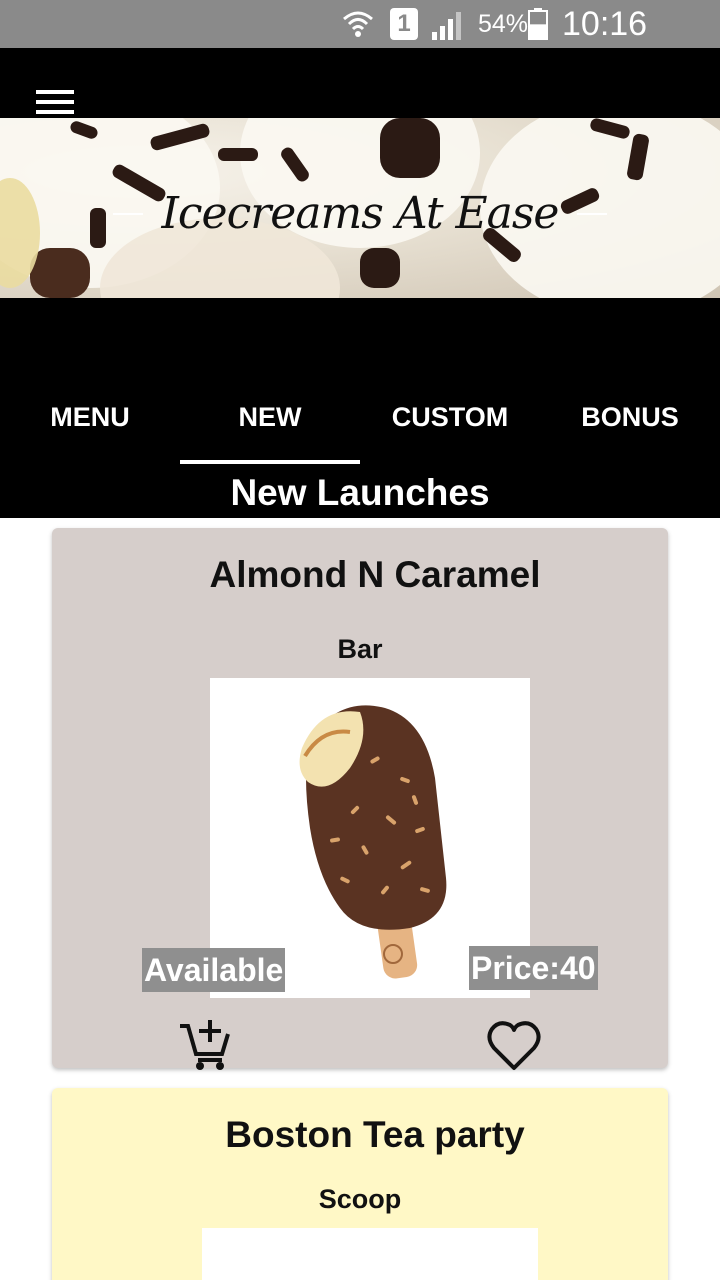 The image size is (720, 1280). I want to click on product-image, so click(370, 1254).